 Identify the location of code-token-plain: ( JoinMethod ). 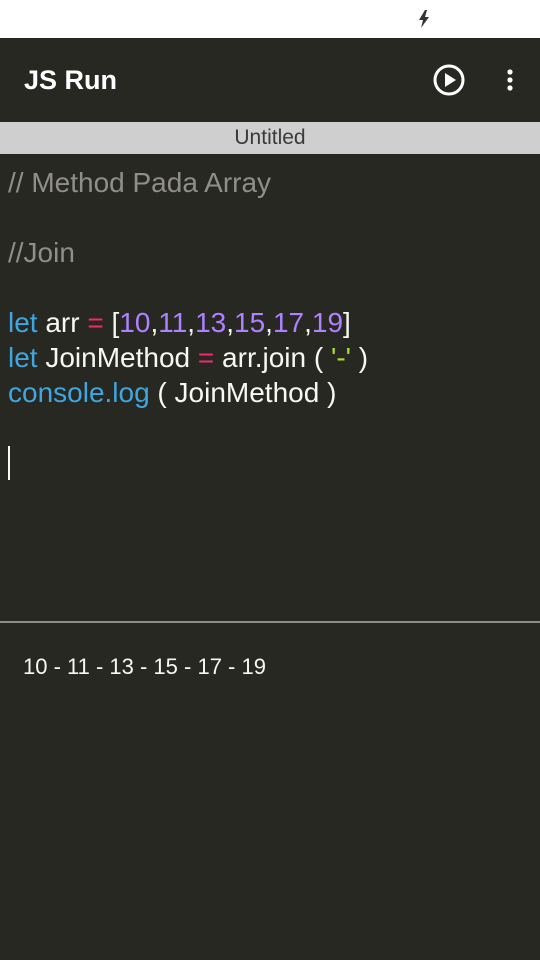
(243, 392).